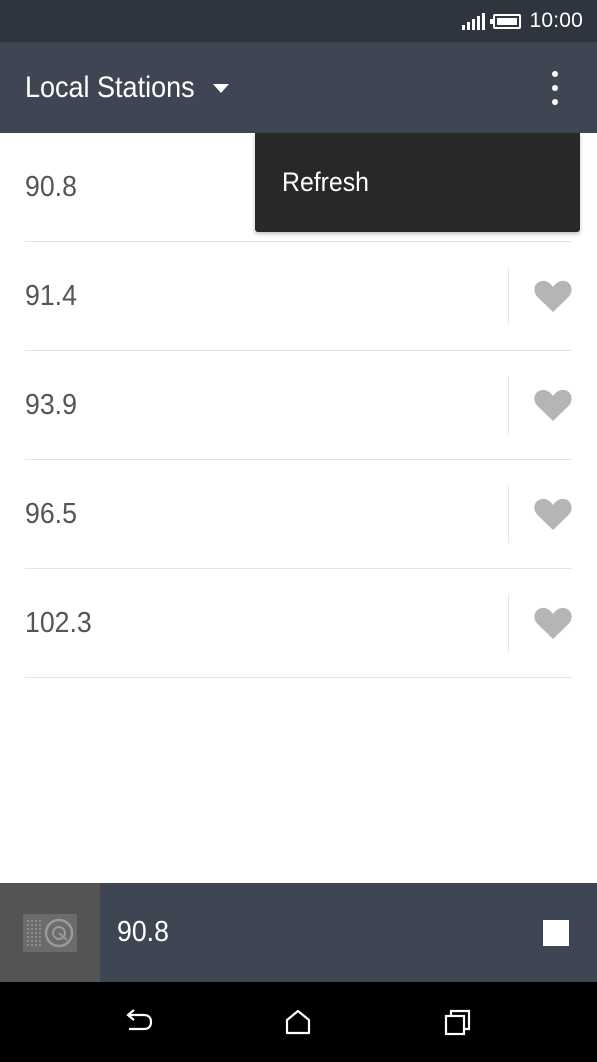 The width and height of the screenshot is (597, 1062). I want to click on now-playing-frequency: 90.8, so click(143, 932).